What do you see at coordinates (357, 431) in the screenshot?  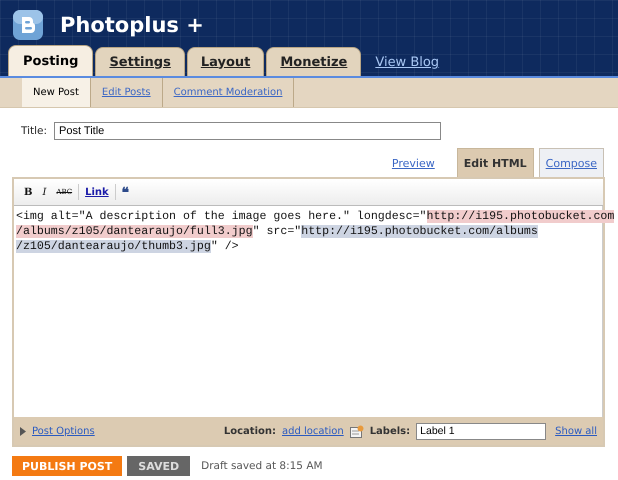 I see `map-icon` at bounding box center [357, 431].